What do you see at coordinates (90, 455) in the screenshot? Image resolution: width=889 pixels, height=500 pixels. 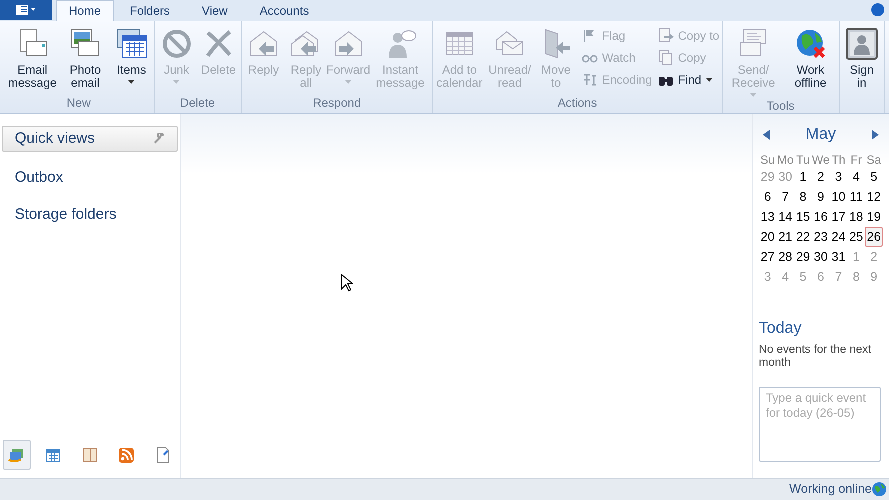 I see `address-book-icon` at bounding box center [90, 455].